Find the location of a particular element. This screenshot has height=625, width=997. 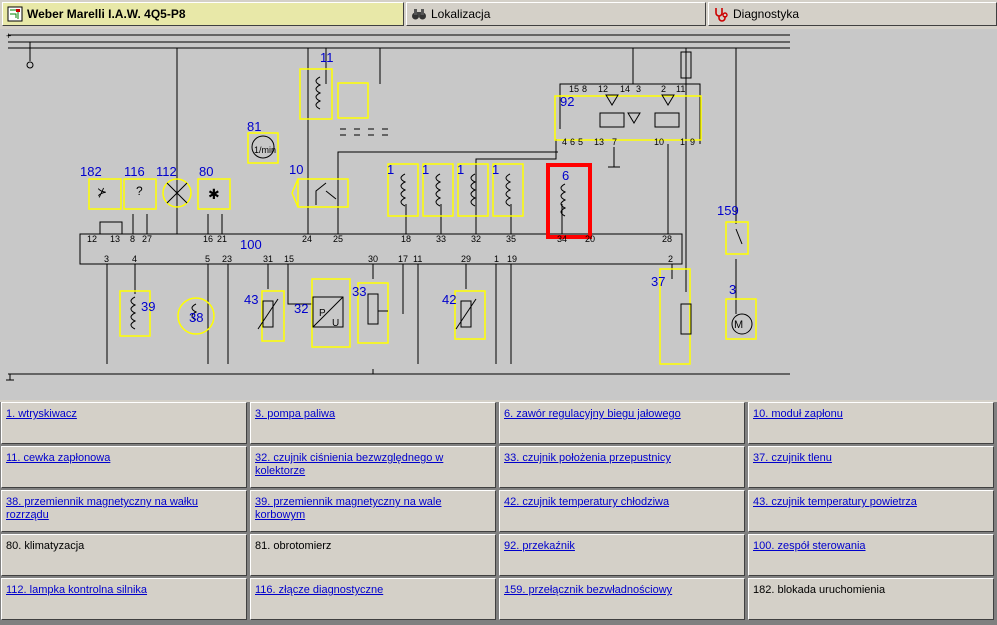

svg-text: 6 is located at coordinates (572, 142).